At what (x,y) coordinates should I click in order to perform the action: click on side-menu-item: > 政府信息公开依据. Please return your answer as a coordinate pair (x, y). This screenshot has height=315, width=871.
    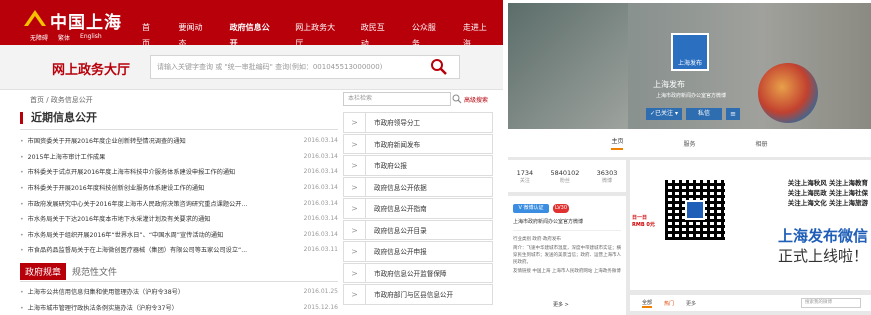
    Looking at the image, I should click on (418, 186).